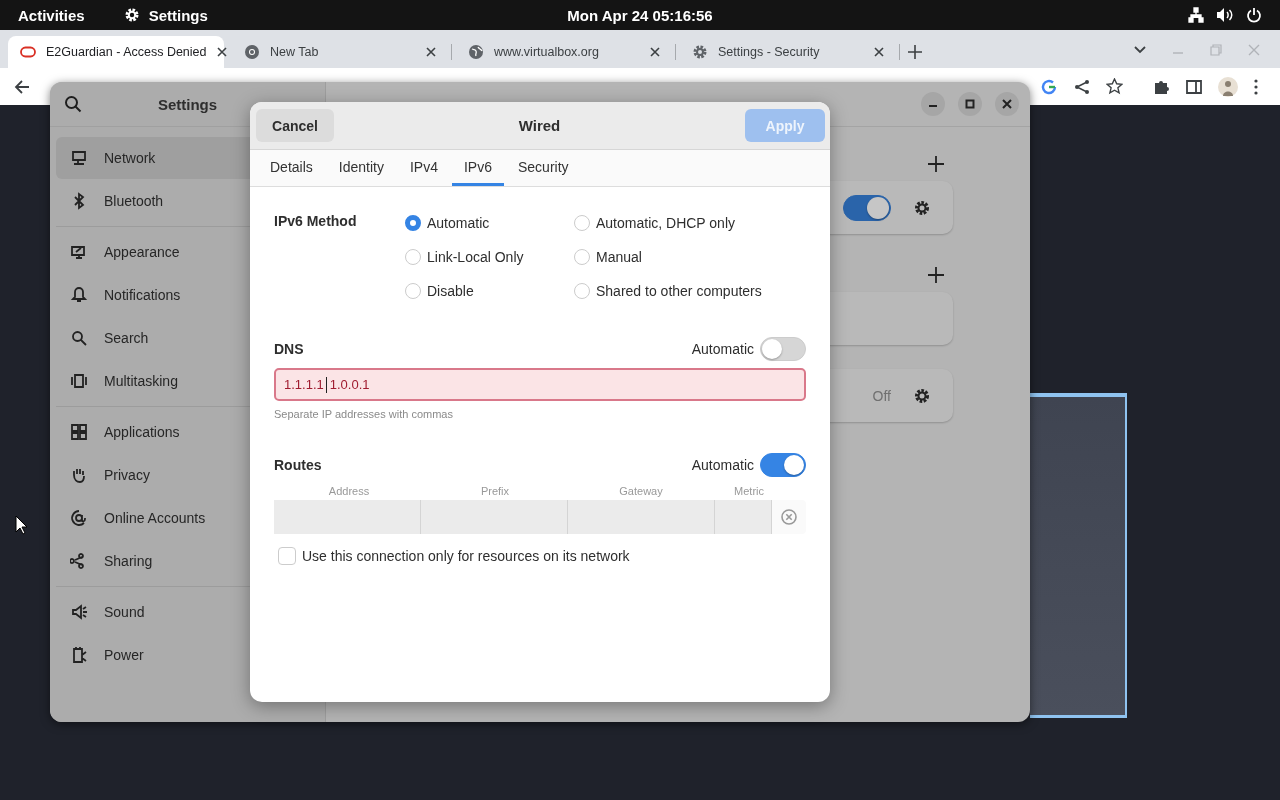 The height and width of the screenshot is (800, 1280). I want to click on column-header: Address, so click(349, 491).